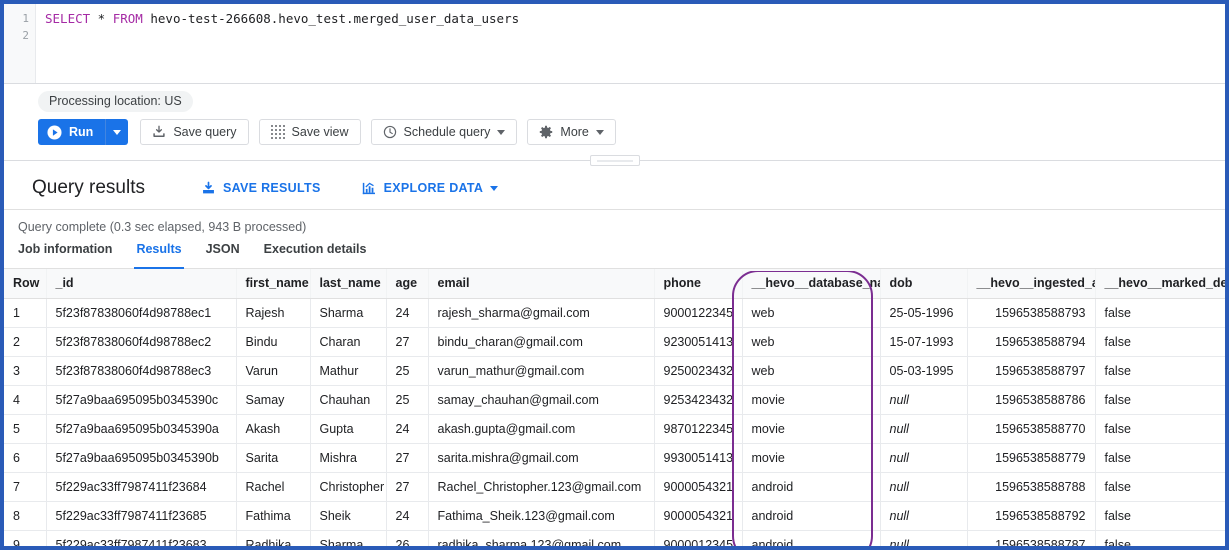 Image resolution: width=1229 pixels, height=550 pixels. Describe the element at coordinates (141, 284) in the screenshot. I see `column-header-id: _id` at that location.